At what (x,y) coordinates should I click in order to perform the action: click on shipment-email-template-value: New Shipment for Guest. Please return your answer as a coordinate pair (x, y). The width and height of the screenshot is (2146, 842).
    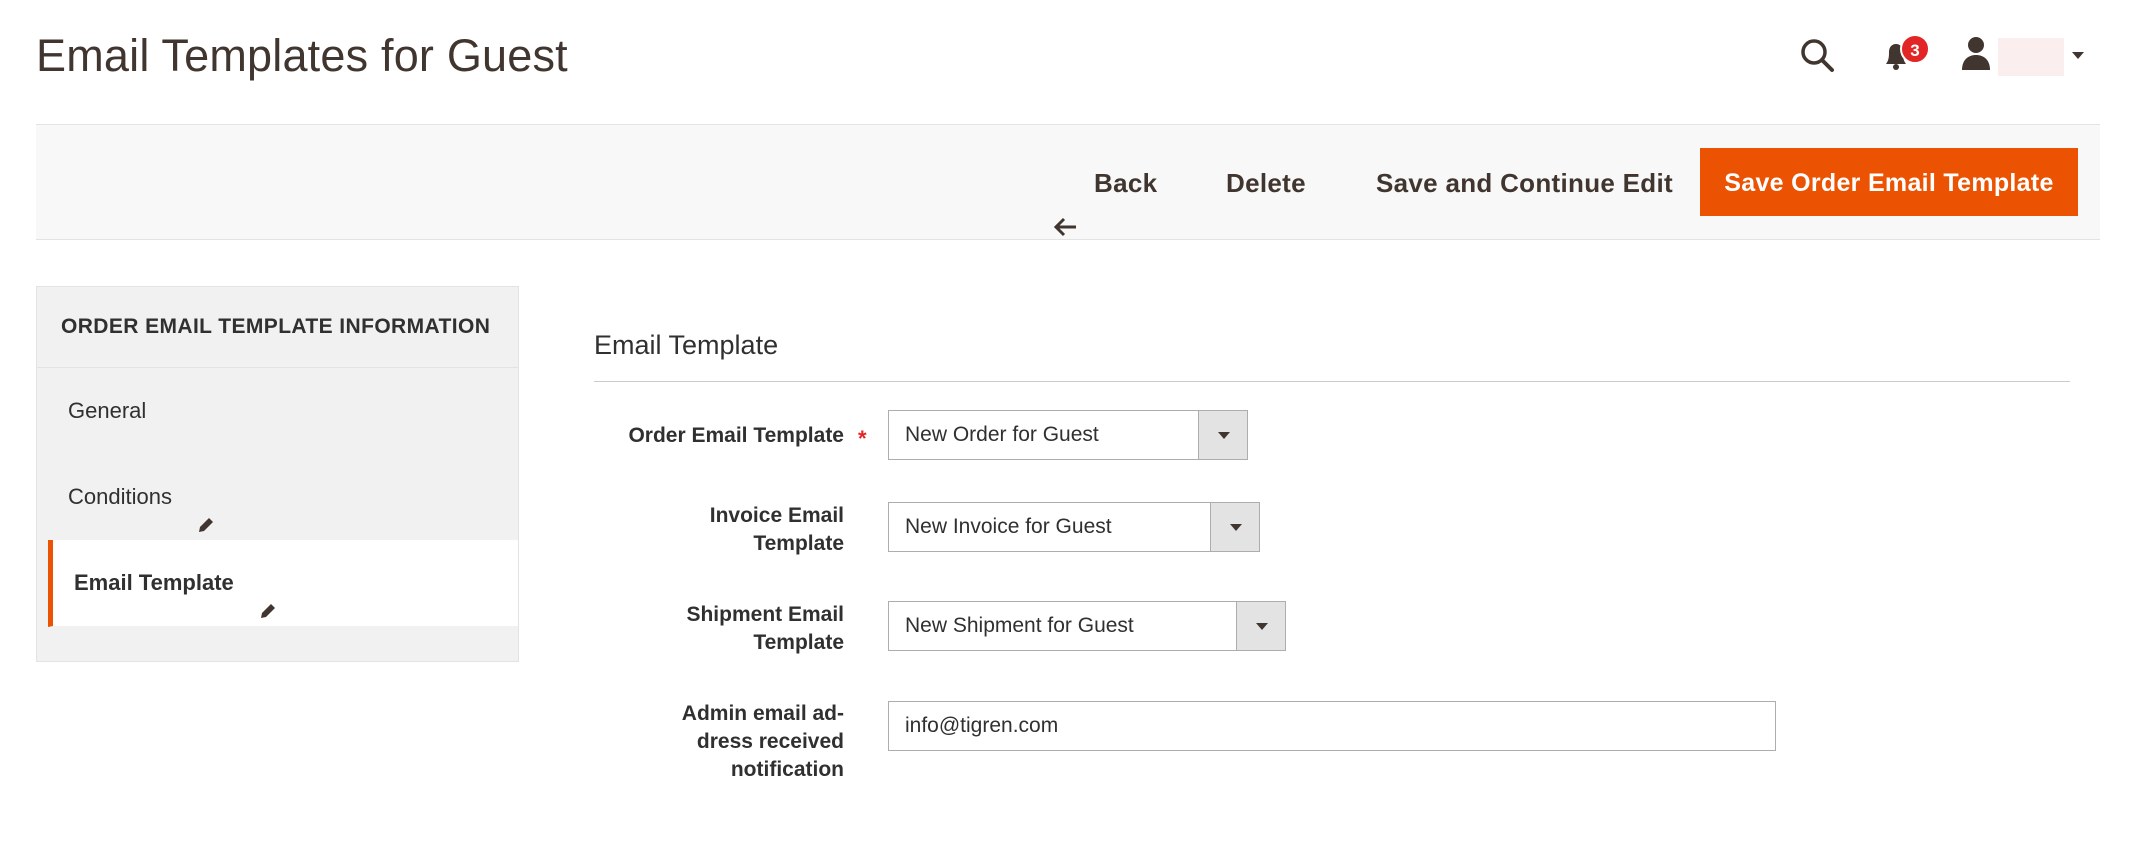
    Looking at the image, I should click on (1019, 625).